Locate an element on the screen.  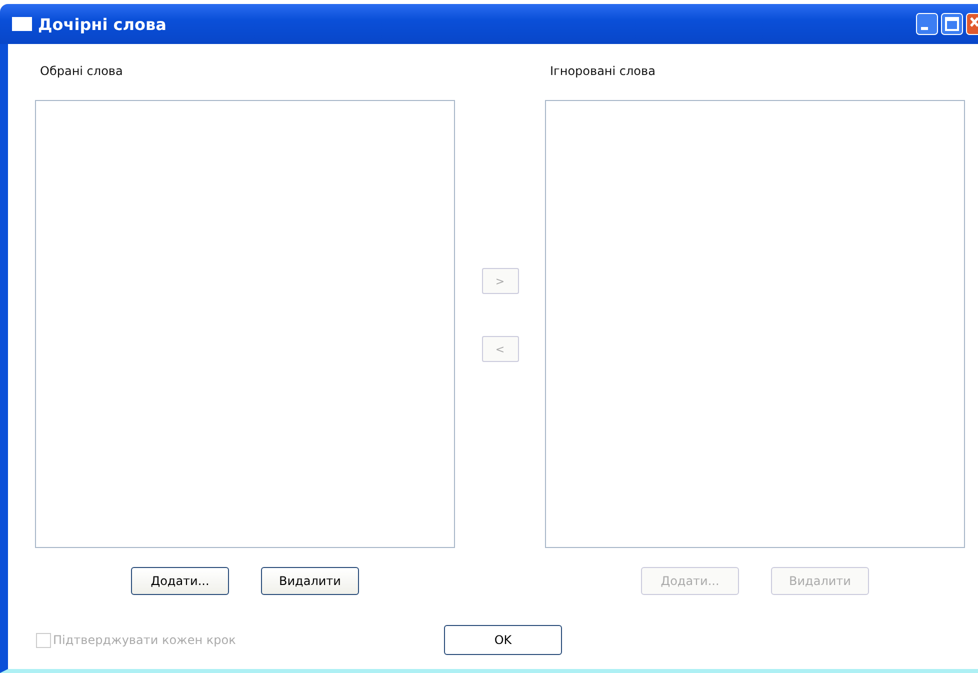
list-label: Обрані слова is located at coordinates (82, 72).